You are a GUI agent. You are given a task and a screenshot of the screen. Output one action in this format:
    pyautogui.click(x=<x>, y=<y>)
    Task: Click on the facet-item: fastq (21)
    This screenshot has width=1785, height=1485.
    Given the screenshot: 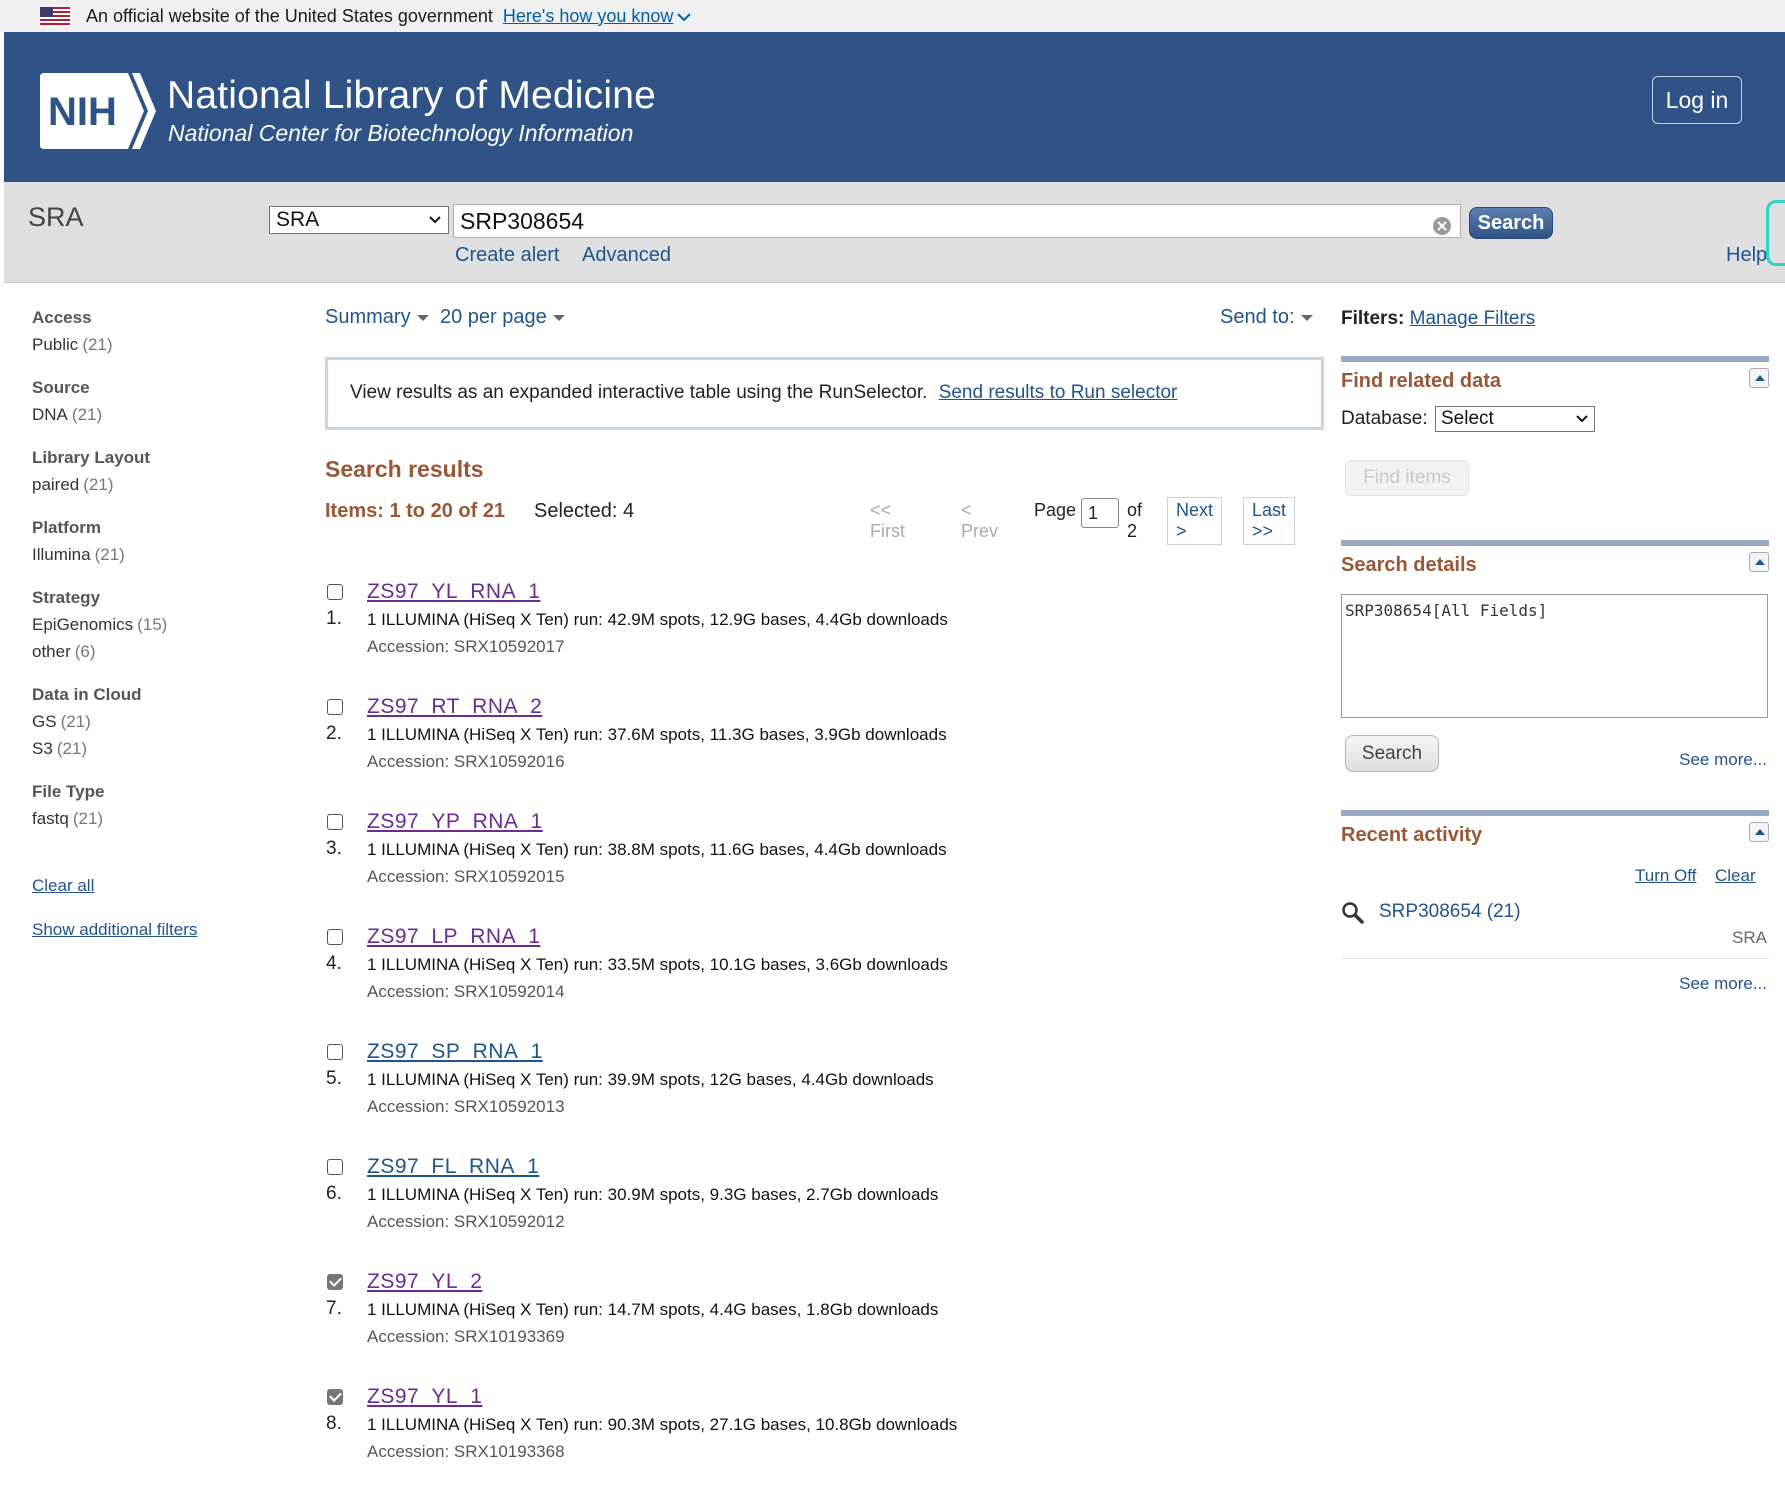 What is the action you would take?
    pyautogui.click(x=152, y=818)
    